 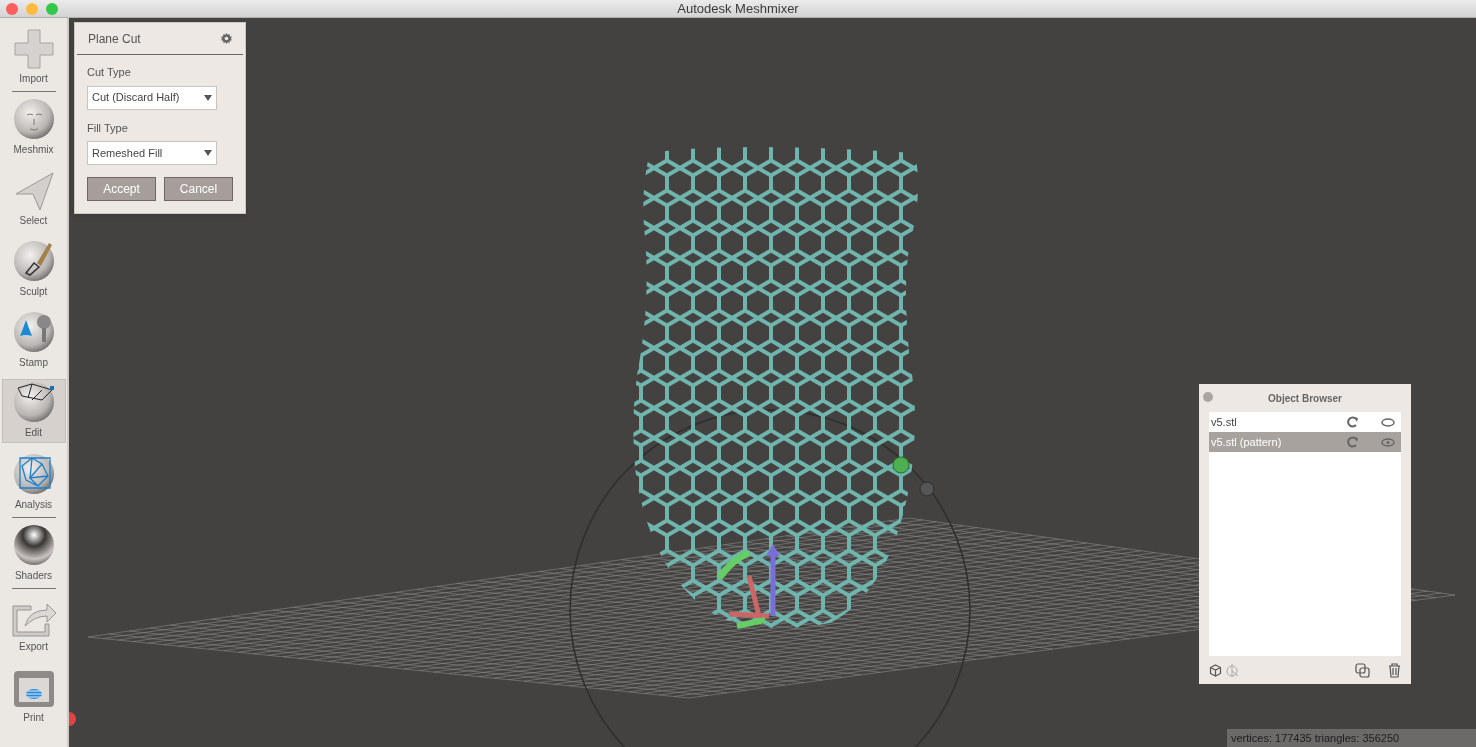 I want to click on close-window-icon, so click(x=12, y=8).